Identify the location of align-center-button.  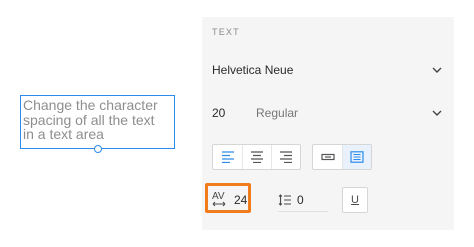
(256, 157).